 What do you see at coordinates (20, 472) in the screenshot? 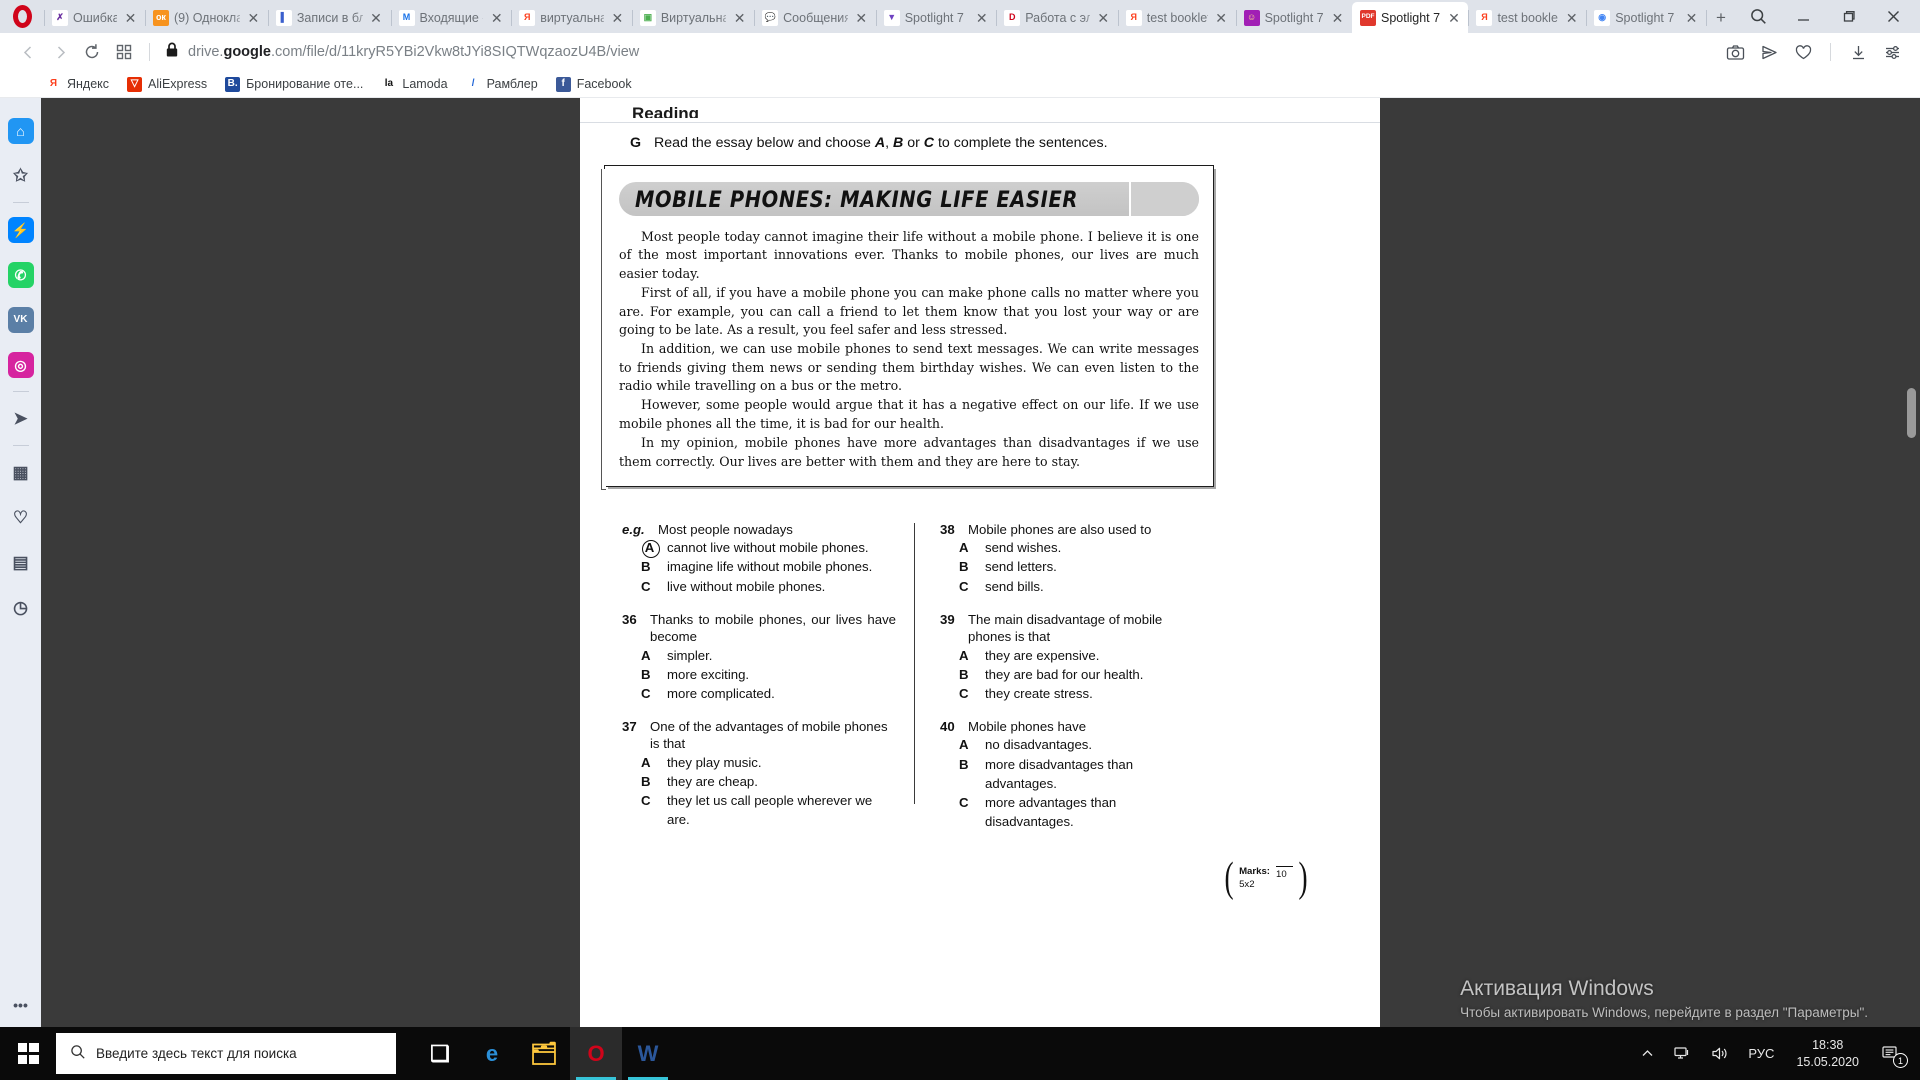
I see `sidebar-item: ▦` at bounding box center [20, 472].